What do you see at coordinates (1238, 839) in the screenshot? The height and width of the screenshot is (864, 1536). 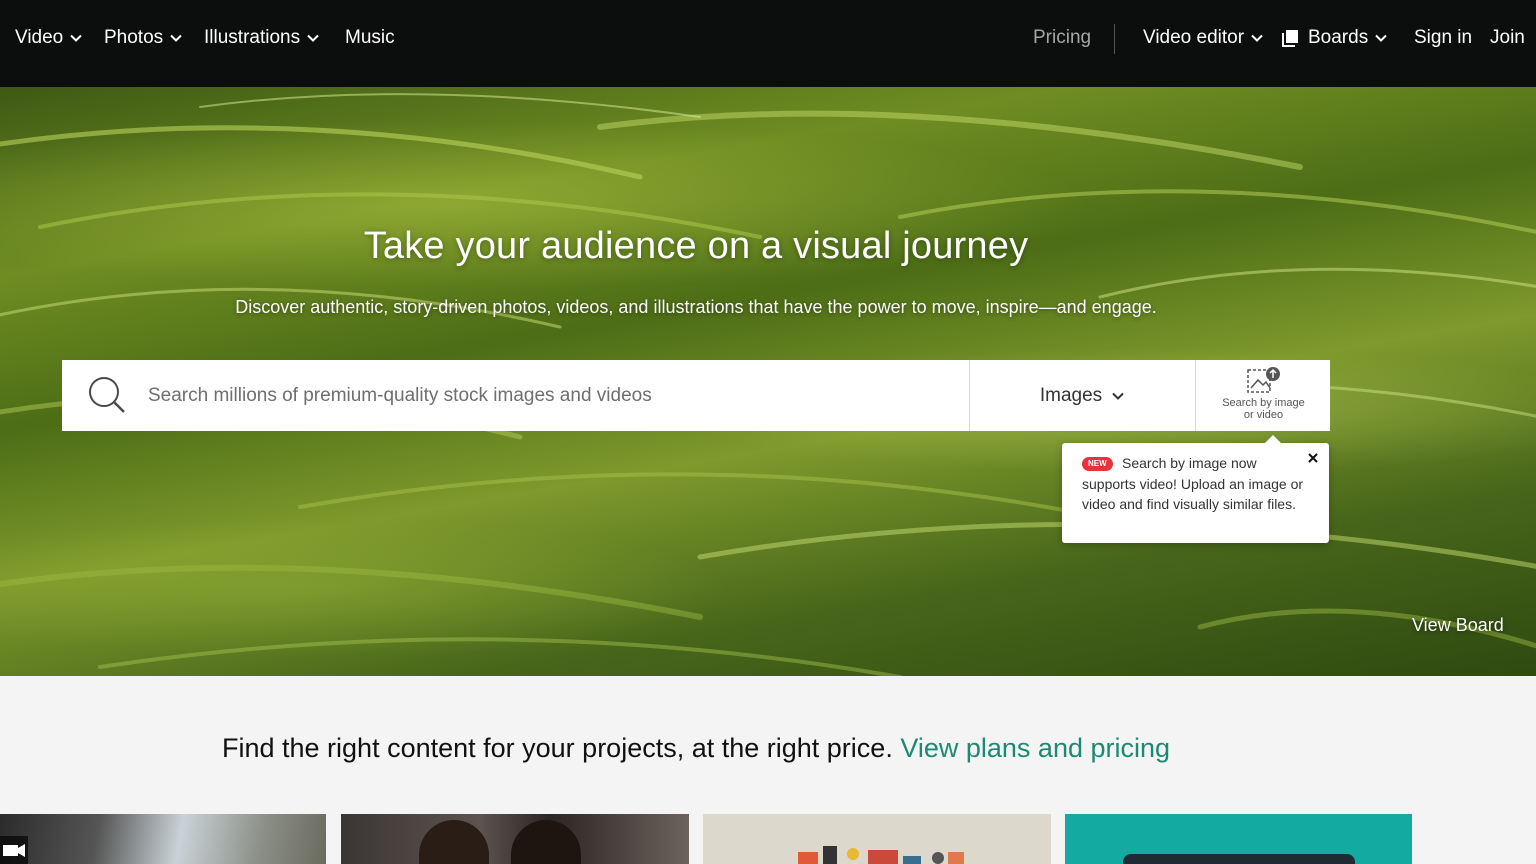 I see `content-card-editor` at bounding box center [1238, 839].